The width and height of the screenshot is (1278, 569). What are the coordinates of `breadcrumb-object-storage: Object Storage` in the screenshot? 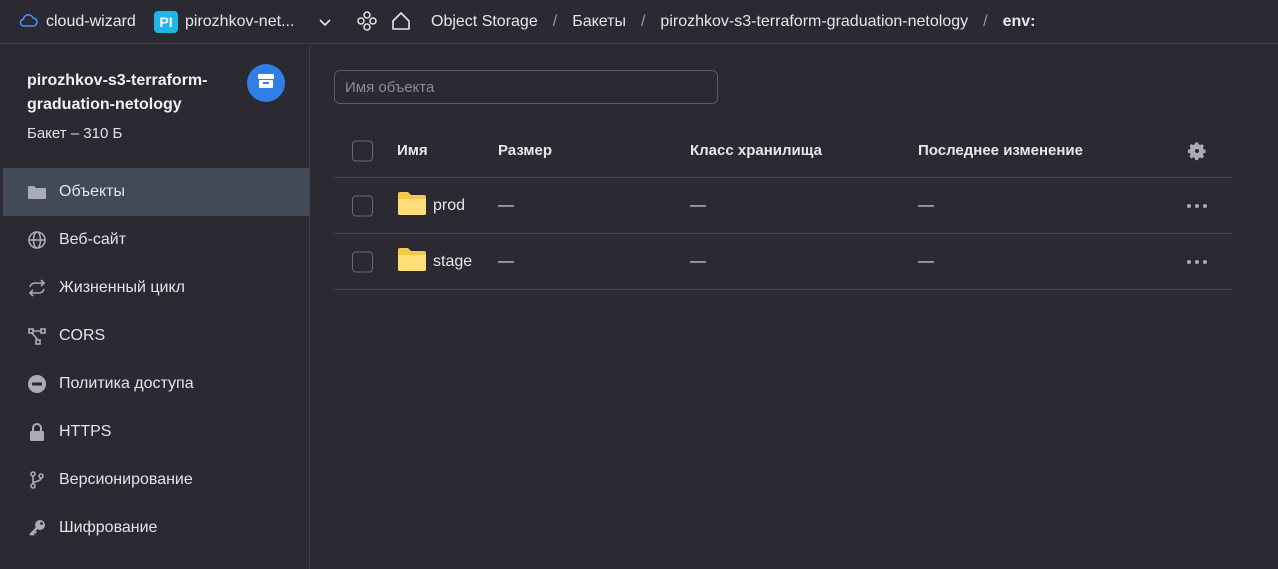 It's located at (484, 22).